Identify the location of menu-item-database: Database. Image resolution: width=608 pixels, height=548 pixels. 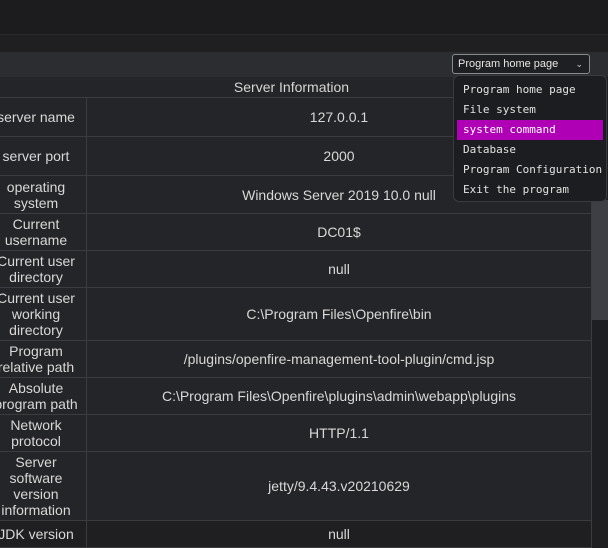
(530, 150).